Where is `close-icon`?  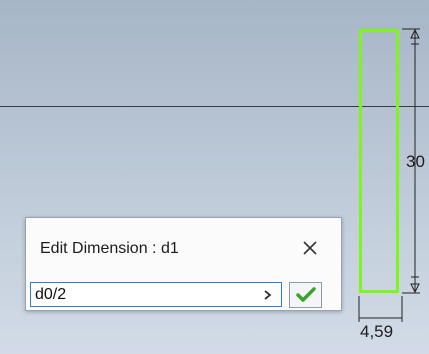
close-icon is located at coordinates (310, 248).